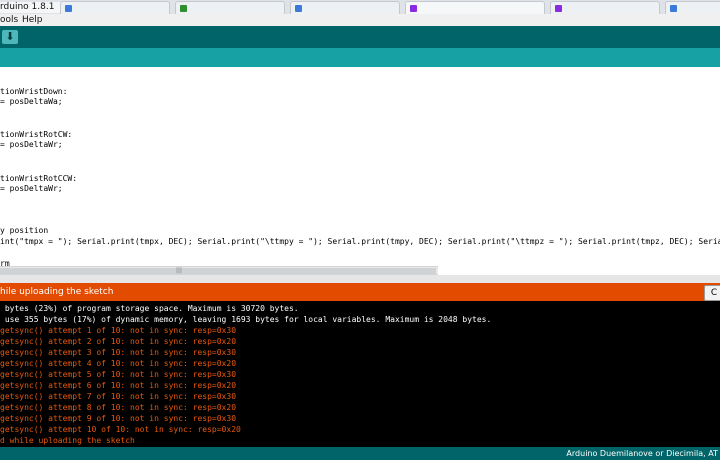 The height and width of the screenshot is (460, 720). What do you see at coordinates (31, 101) in the screenshot?
I see `code-line: = posDeltaWa;` at bounding box center [31, 101].